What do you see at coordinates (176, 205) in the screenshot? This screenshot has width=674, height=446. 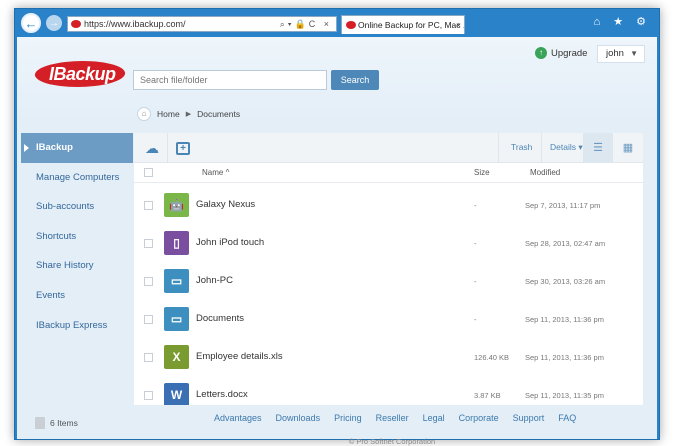 I see `android-icon: 🤖` at bounding box center [176, 205].